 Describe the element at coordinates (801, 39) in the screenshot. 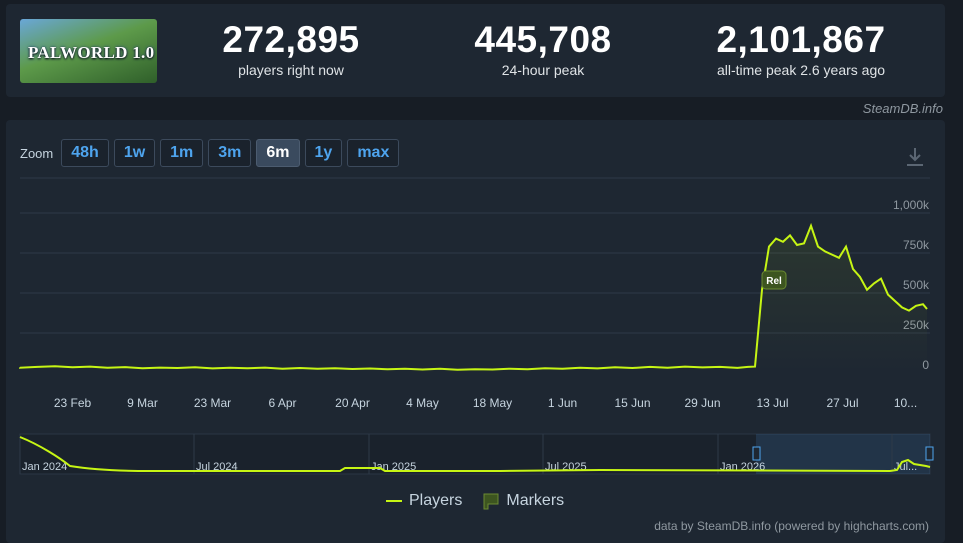

I see `stat-all-time-peak-value: 2,101,867` at that location.